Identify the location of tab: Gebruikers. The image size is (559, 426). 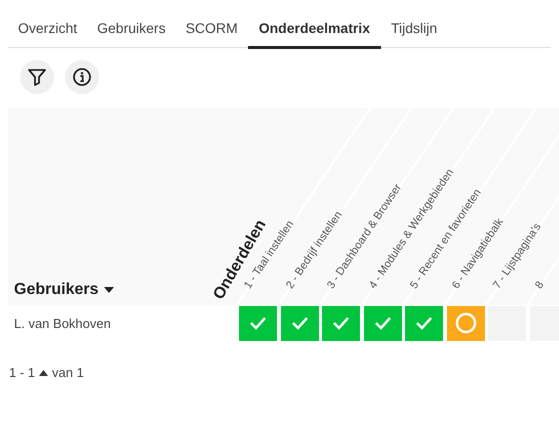
(131, 24).